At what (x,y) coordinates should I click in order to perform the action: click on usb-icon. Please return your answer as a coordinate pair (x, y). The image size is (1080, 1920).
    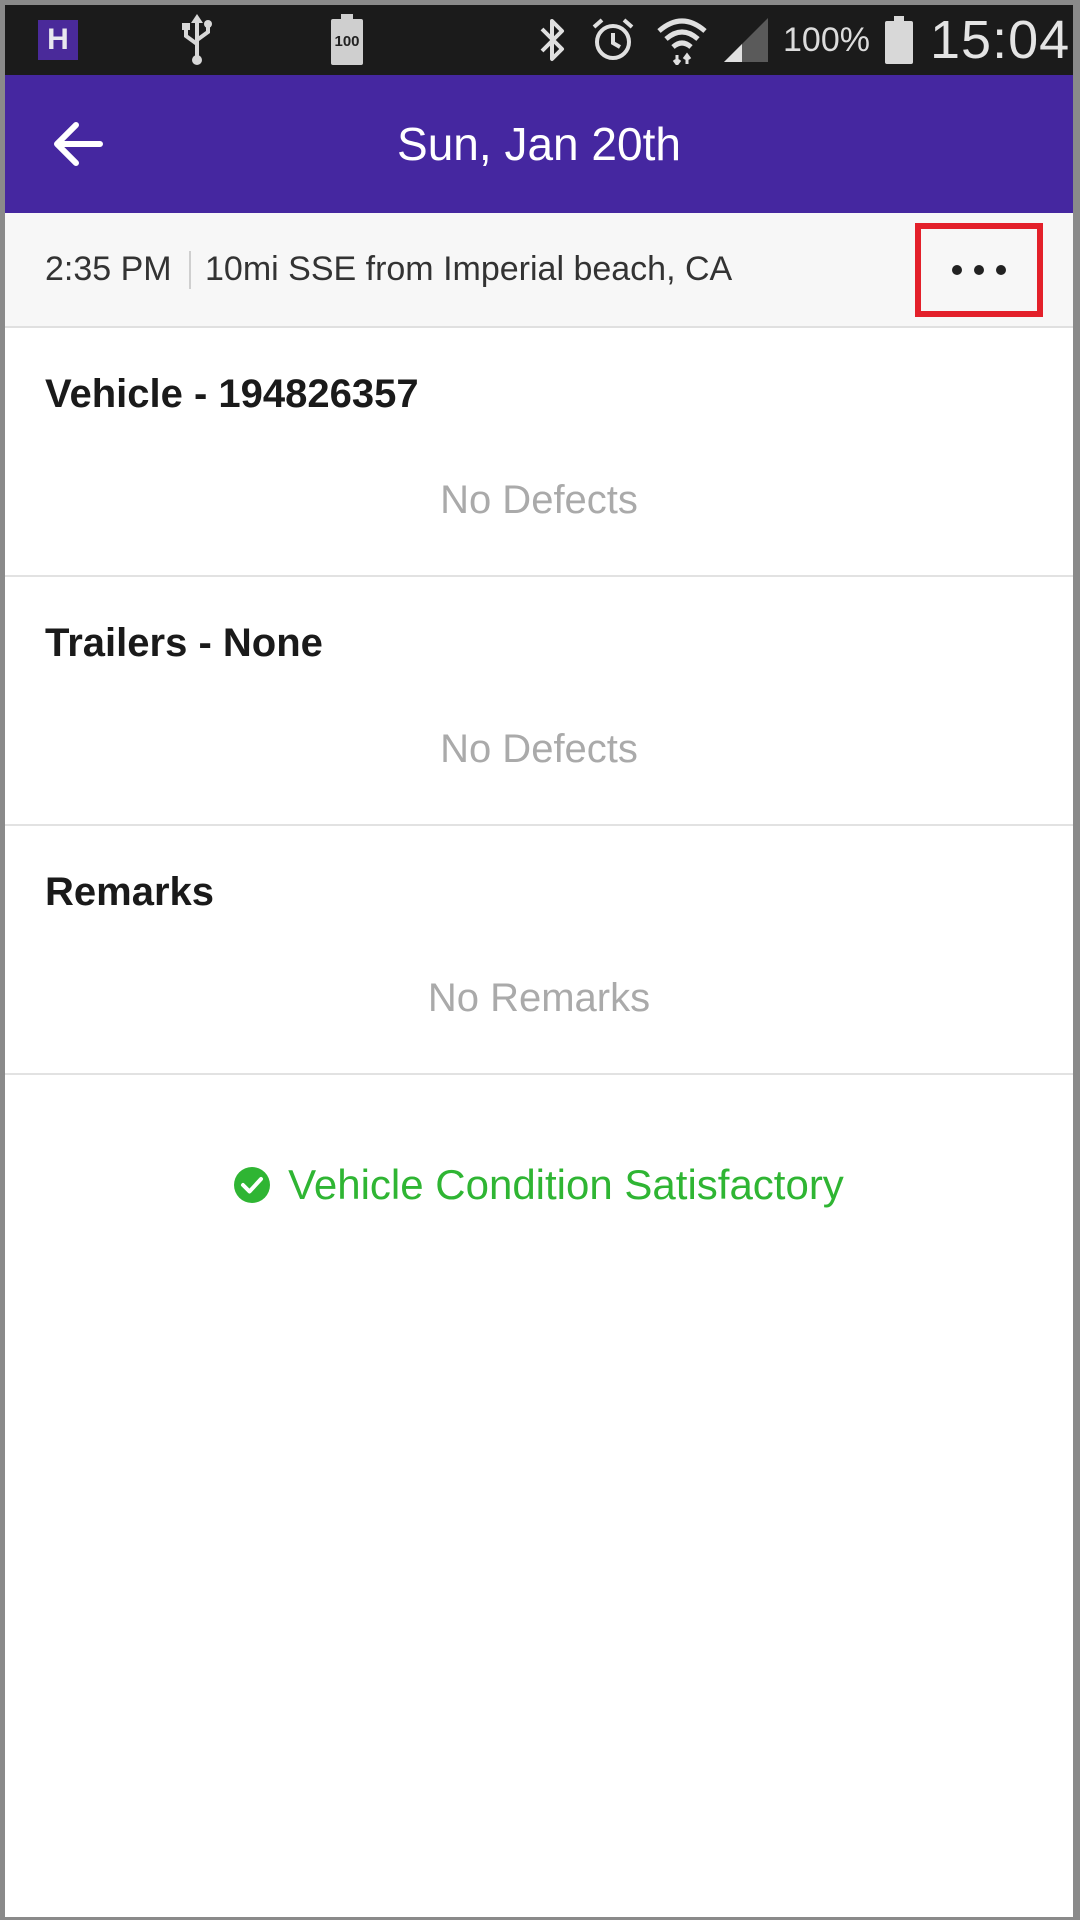
    Looking at the image, I should click on (197, 40).